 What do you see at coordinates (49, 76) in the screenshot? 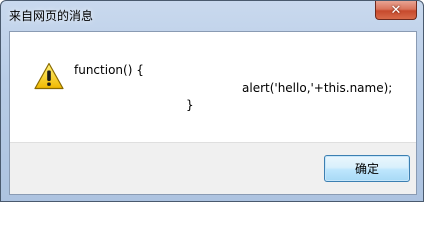
I see `warning-icon` at bounding box center [49, 76].